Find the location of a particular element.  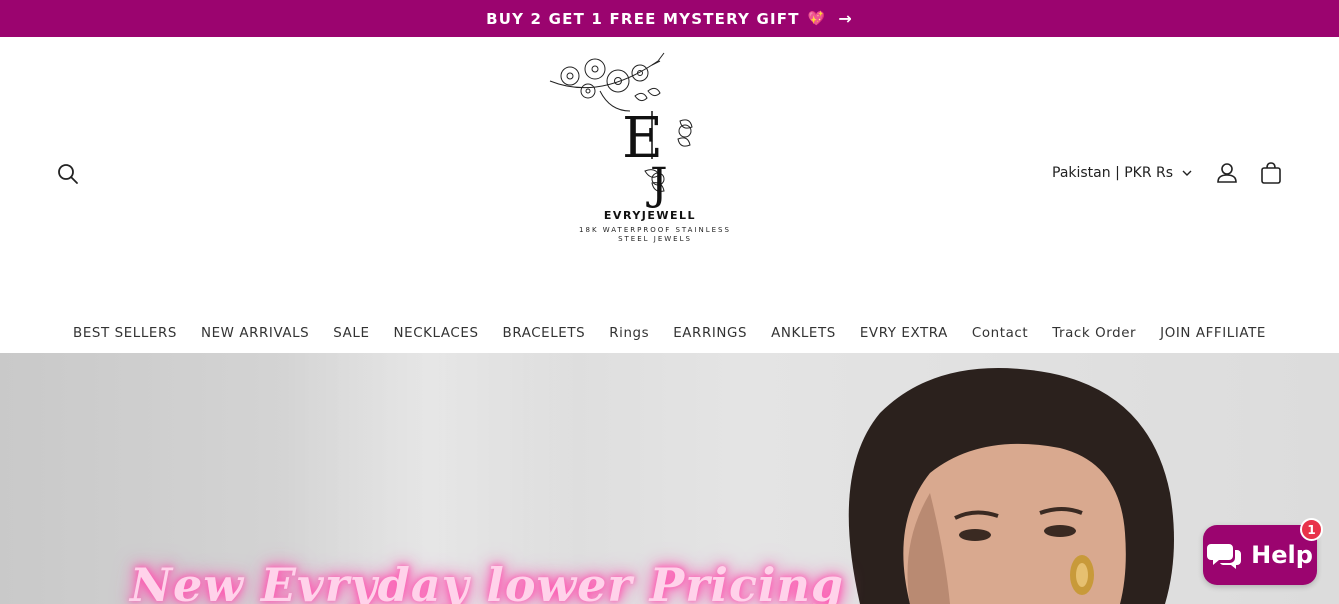

locale-label: Pakistan | PKR Rs is located at coordinates (1113, 173).